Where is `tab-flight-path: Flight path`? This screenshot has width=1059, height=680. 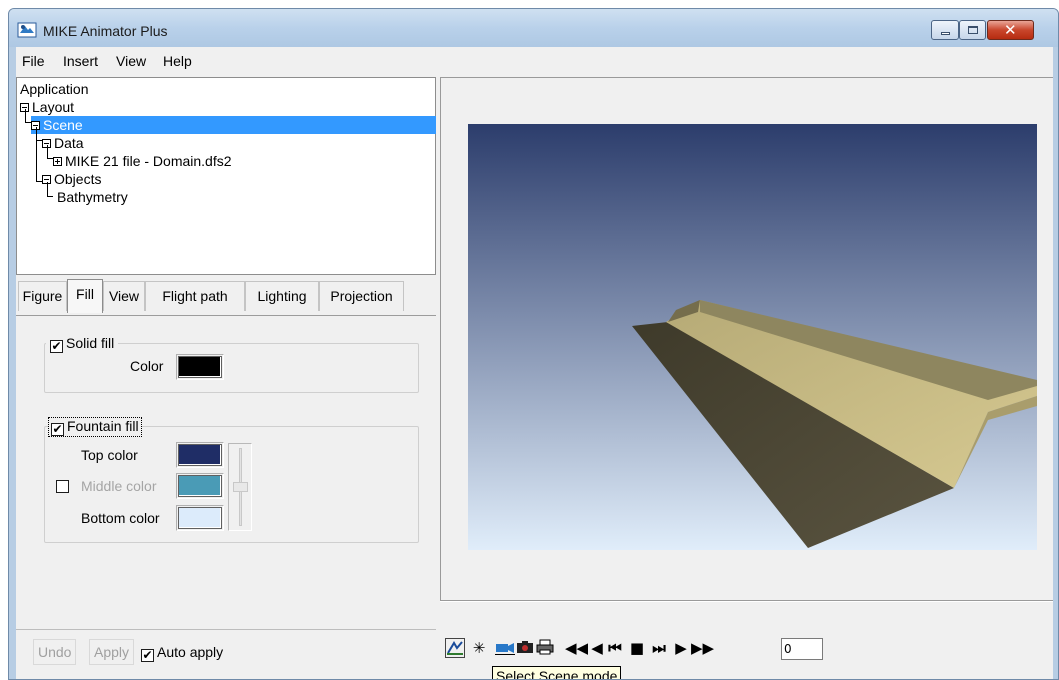
tab-flight-path: Flight path is located at coordinates (195, 296).